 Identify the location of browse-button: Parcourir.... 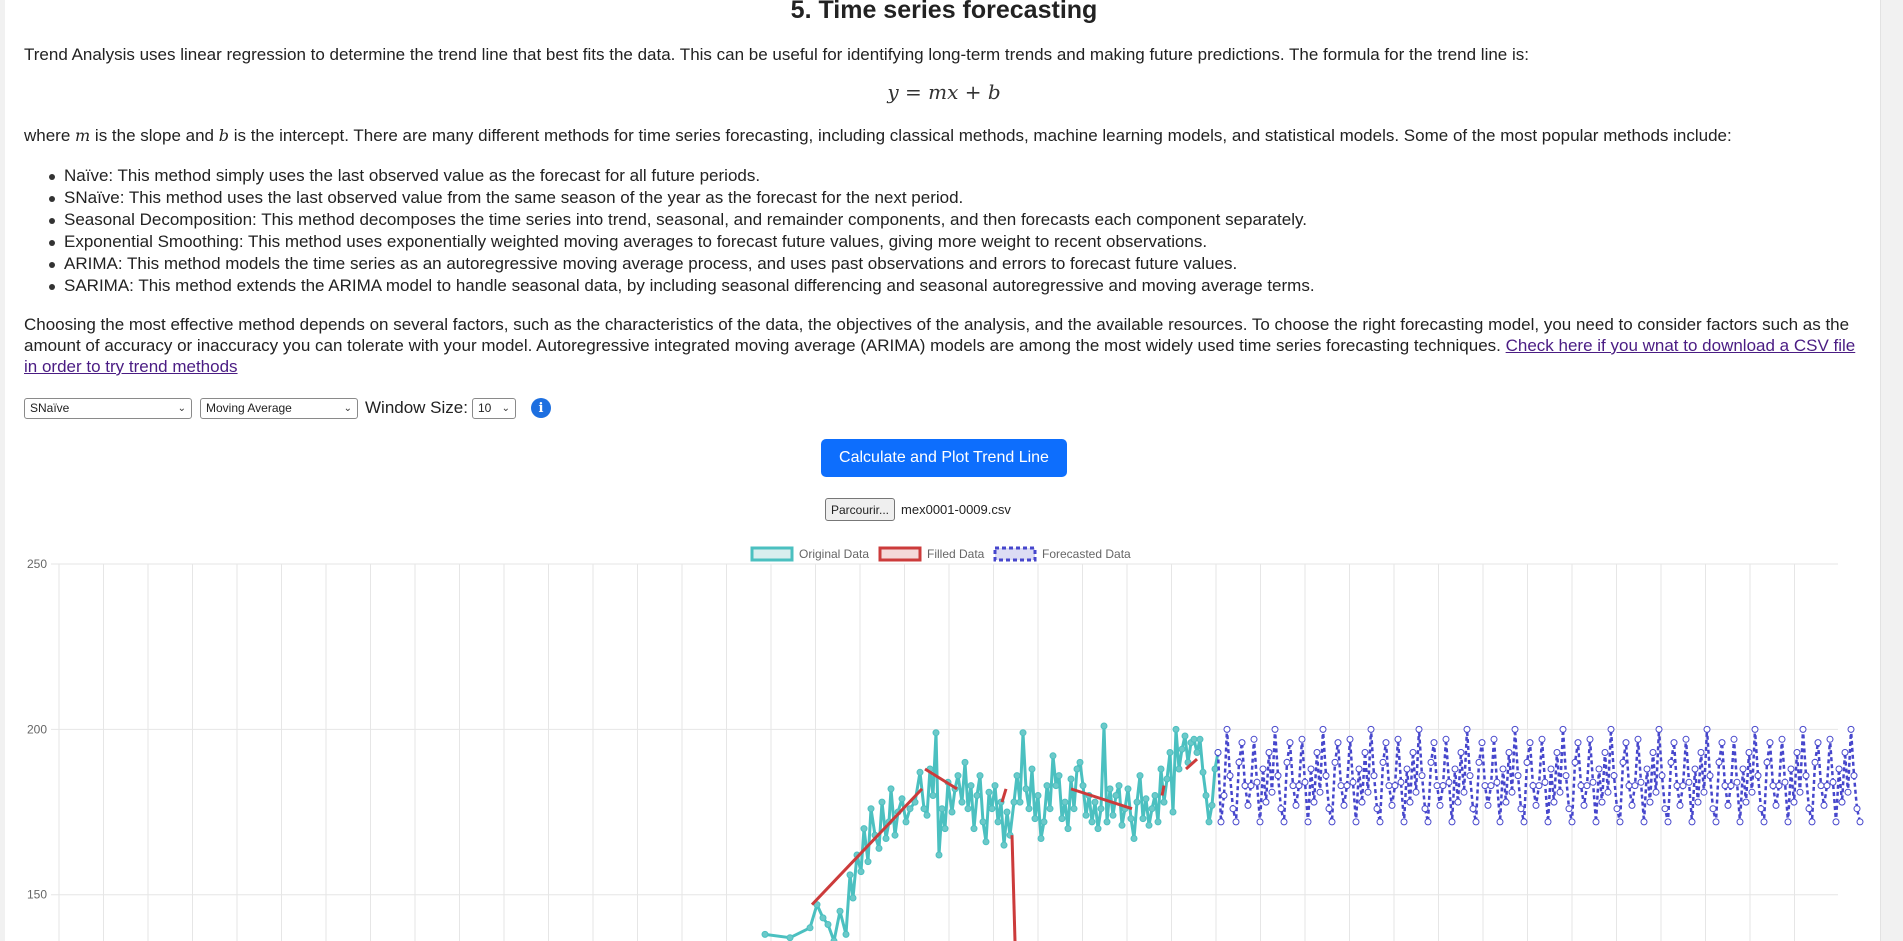
(860, 509).